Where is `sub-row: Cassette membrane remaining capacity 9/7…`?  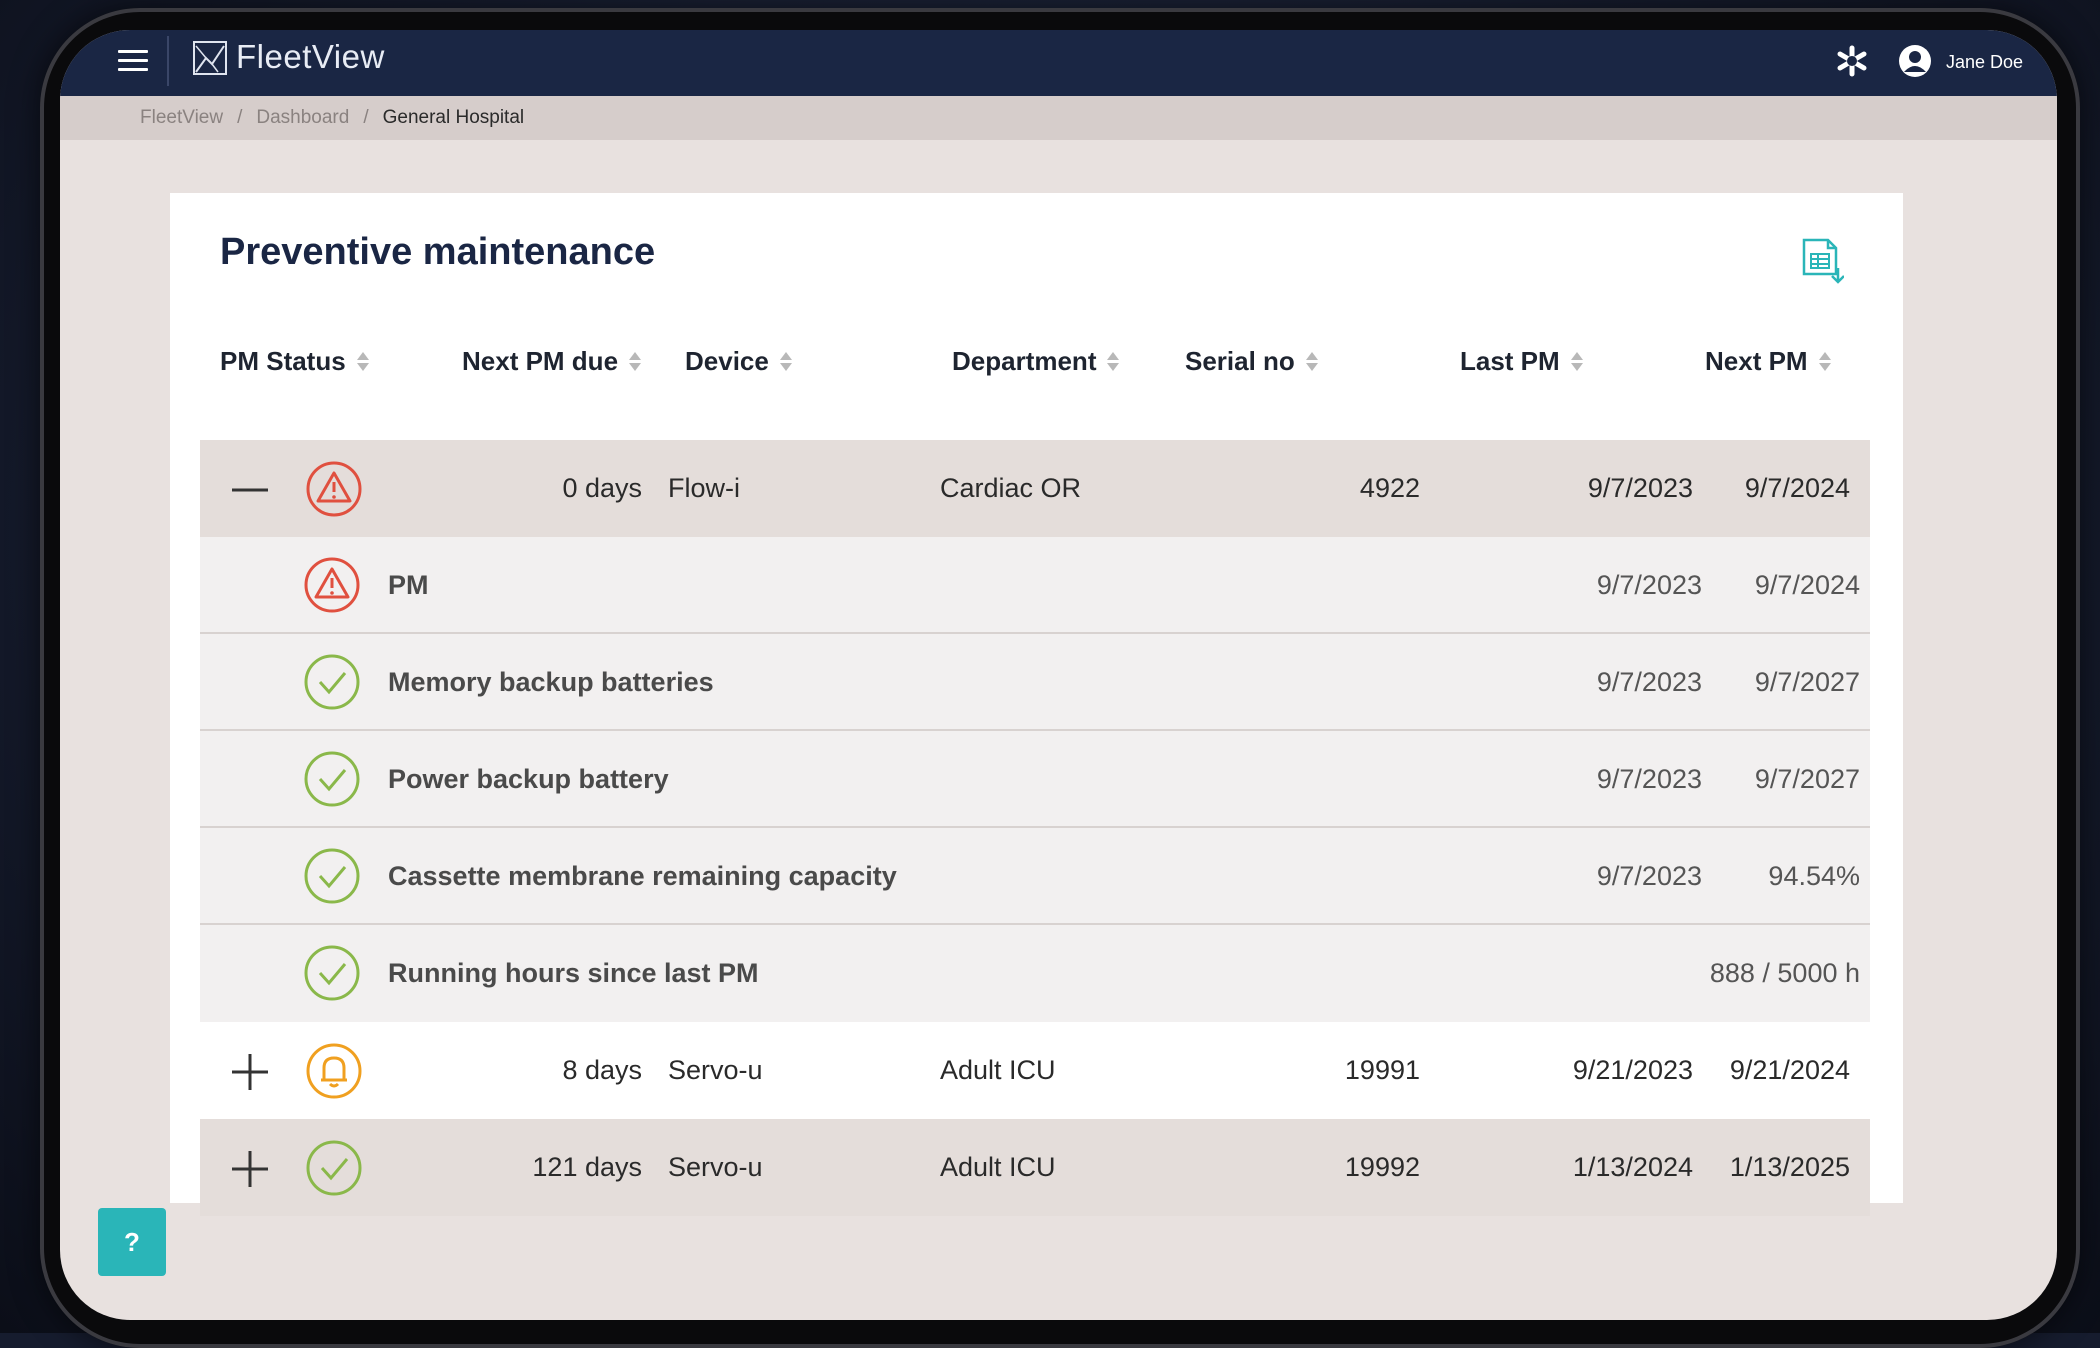 sub-row: Cassette membrane remaining capacity 9/7… is located at coordinates (1035, 876).